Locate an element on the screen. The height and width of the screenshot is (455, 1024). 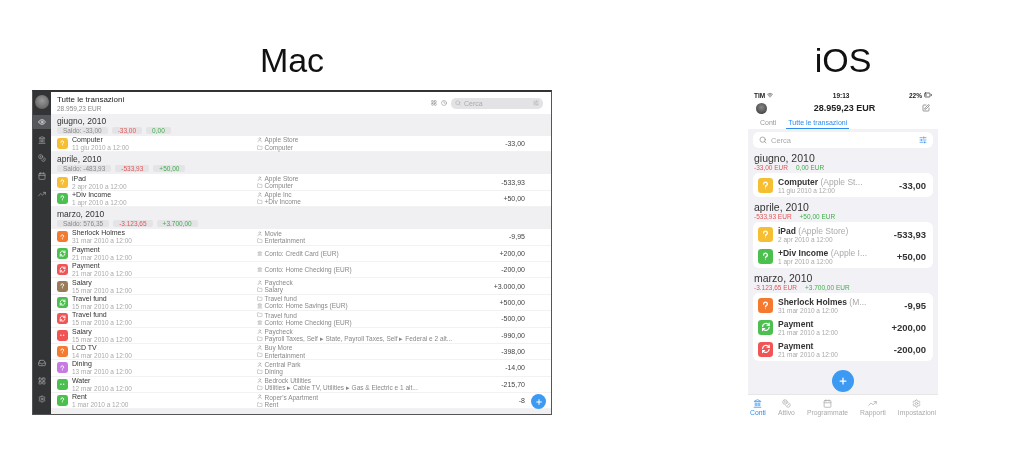
add-button is located at coordinates (843, 381).